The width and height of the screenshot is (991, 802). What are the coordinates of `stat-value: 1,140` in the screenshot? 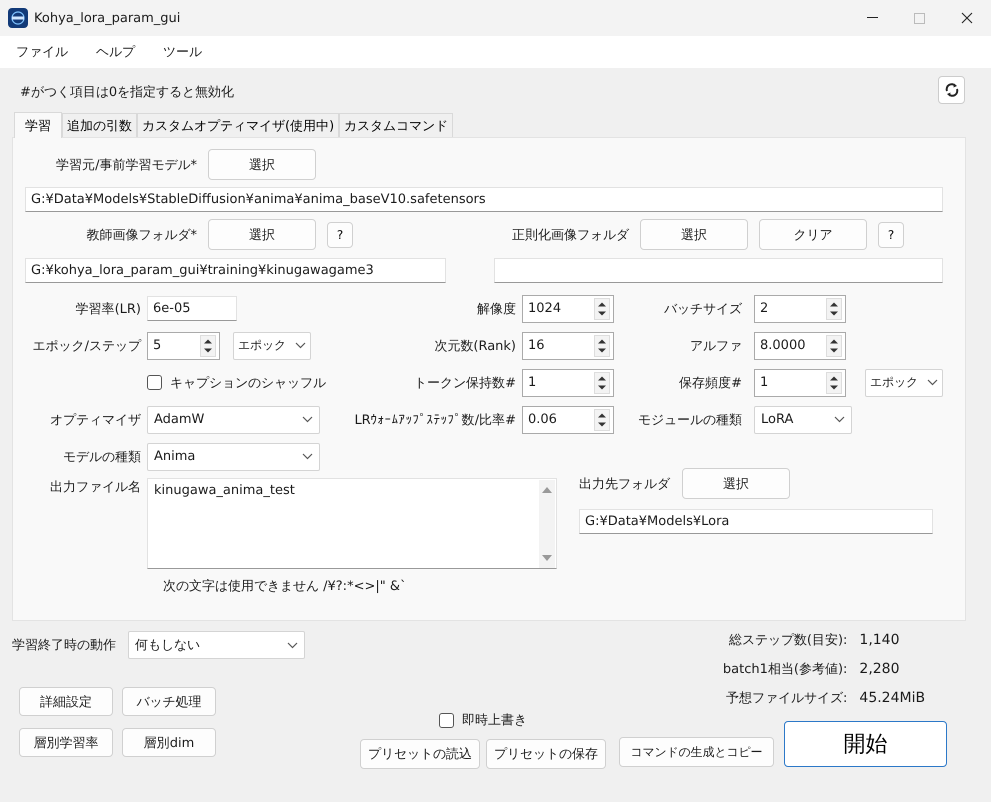 It's located at (880, 640).